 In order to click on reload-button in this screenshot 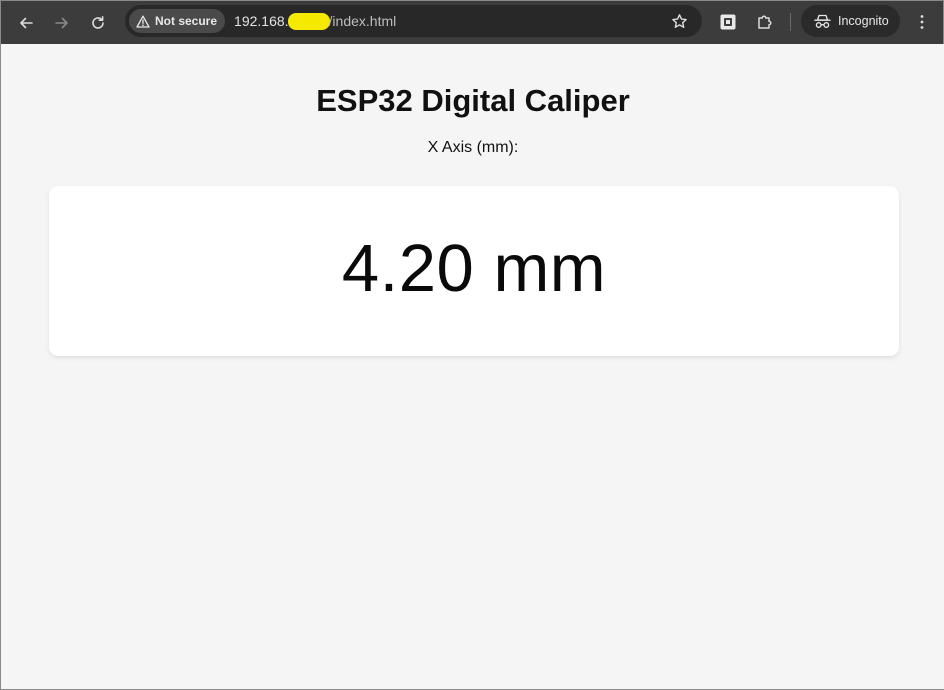, I will do `click(98, 23)`.